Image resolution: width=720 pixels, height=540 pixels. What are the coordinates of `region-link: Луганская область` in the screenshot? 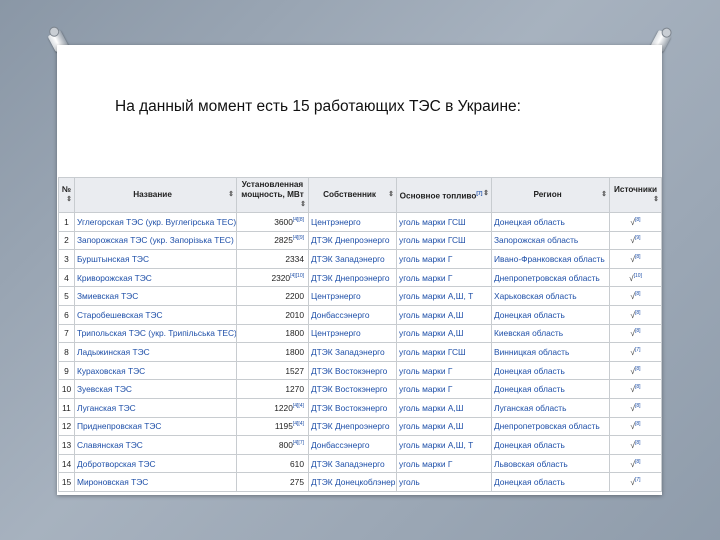 It's located at (550, 407).